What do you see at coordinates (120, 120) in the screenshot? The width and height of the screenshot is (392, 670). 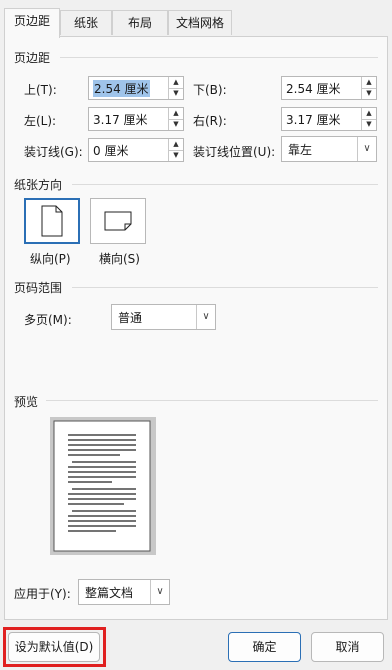 I see `left-margin-value: 3.17 厘米` at bounding box center [120, 120].